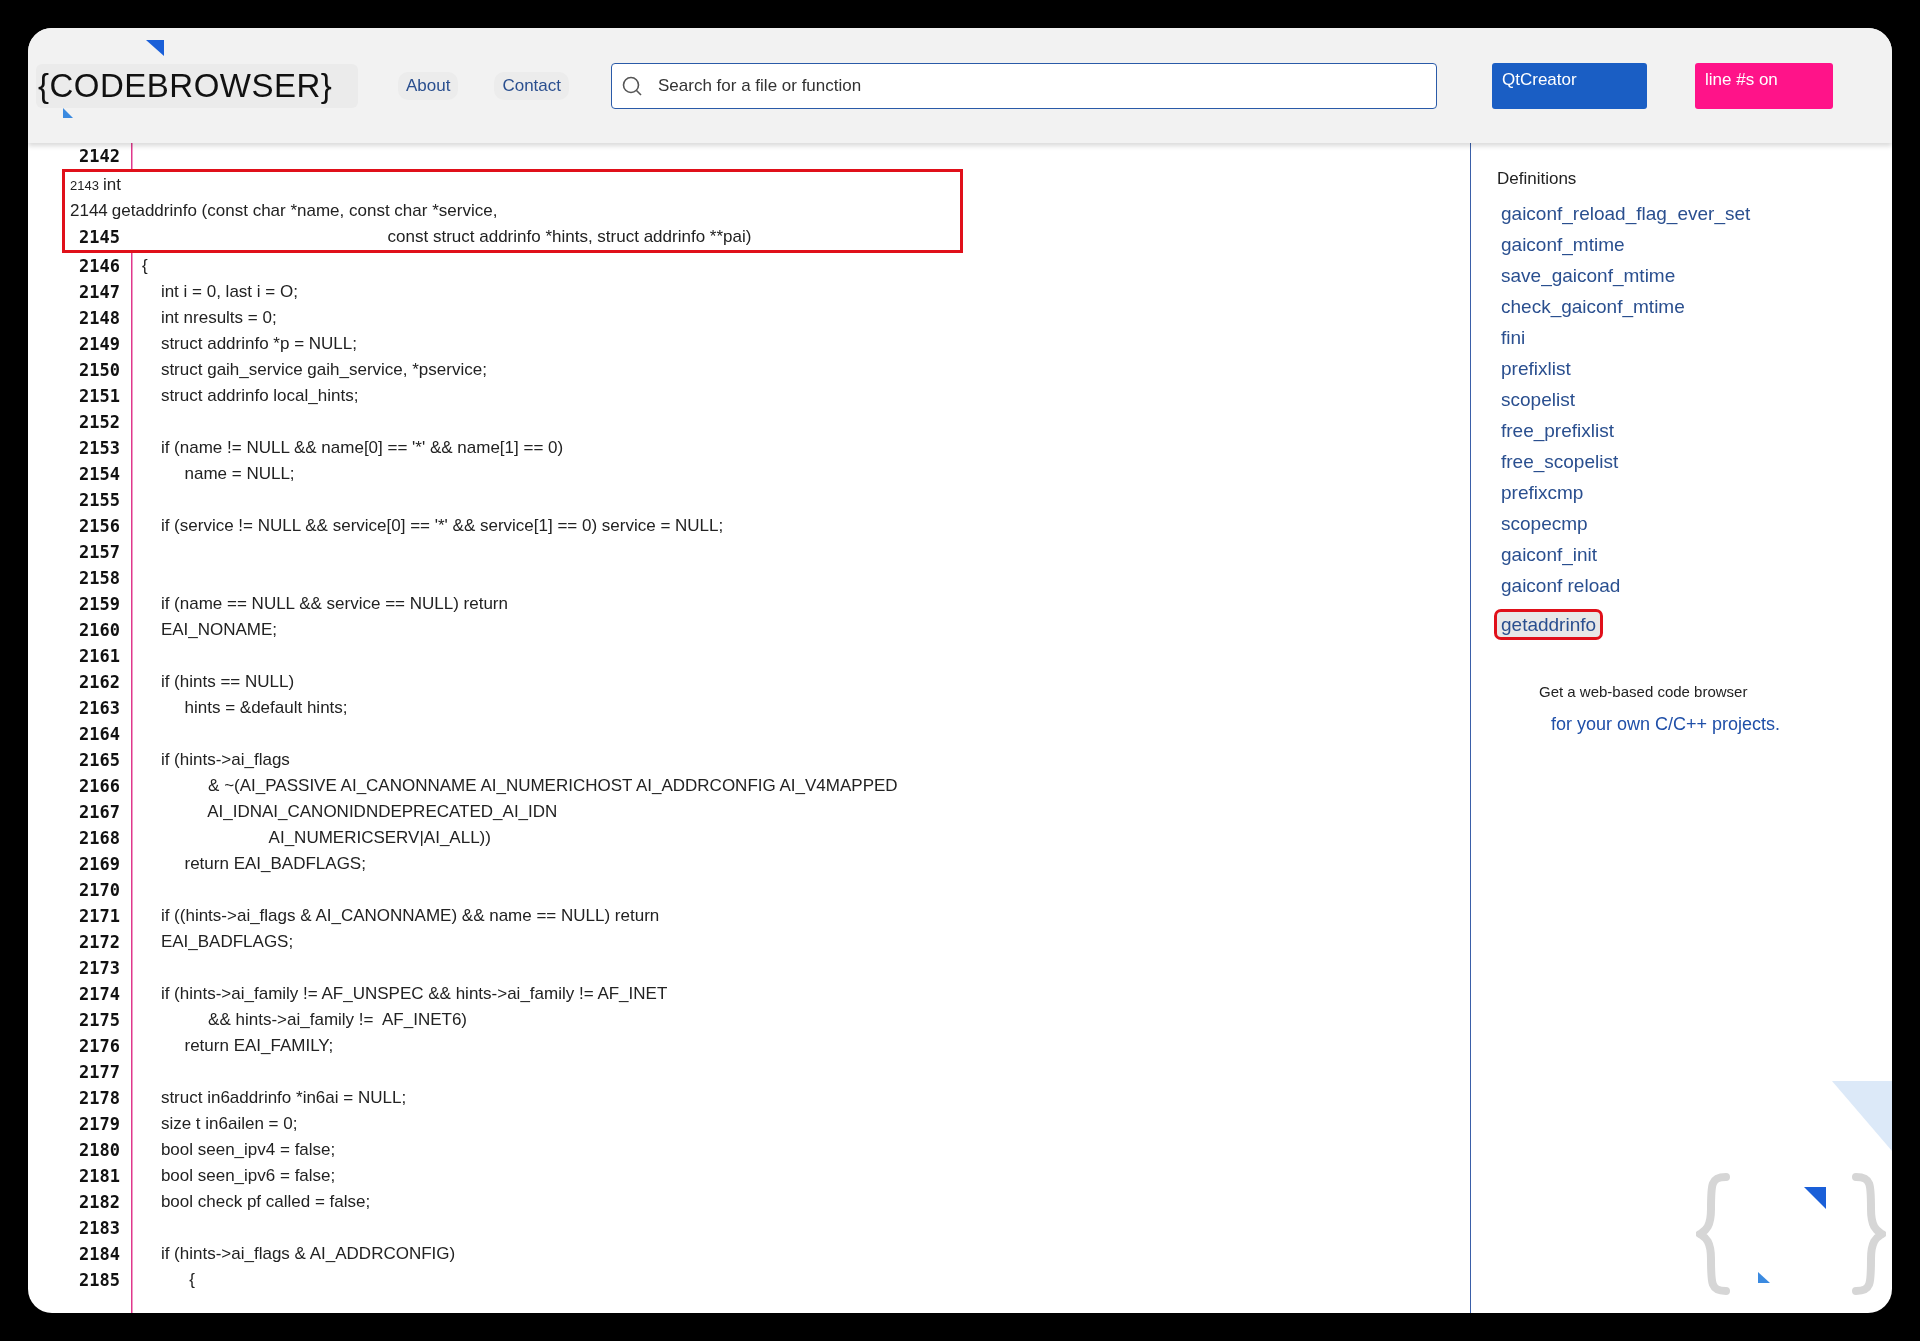 The image size is (1920, 1341). What do you see at coordinates (1862, 1116) in the screenshot?
I see `corner-triangle-icon` at bounding box center [1862, 1116].